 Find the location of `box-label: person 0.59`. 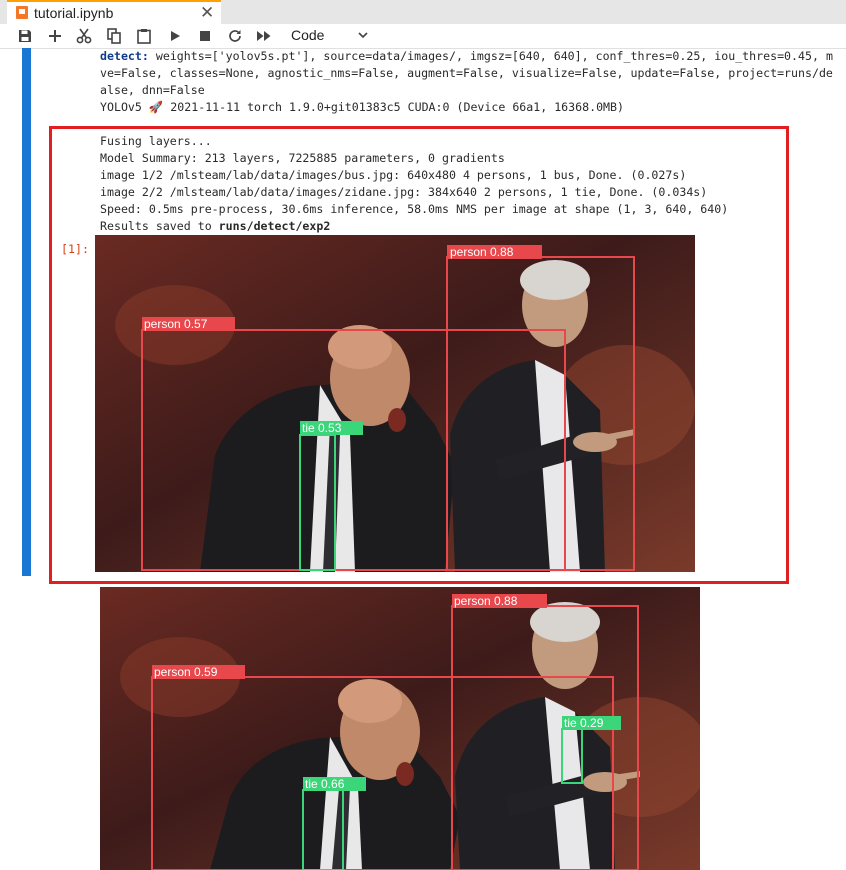

box-label: person 0.59 is located at coordinates (186, 672).